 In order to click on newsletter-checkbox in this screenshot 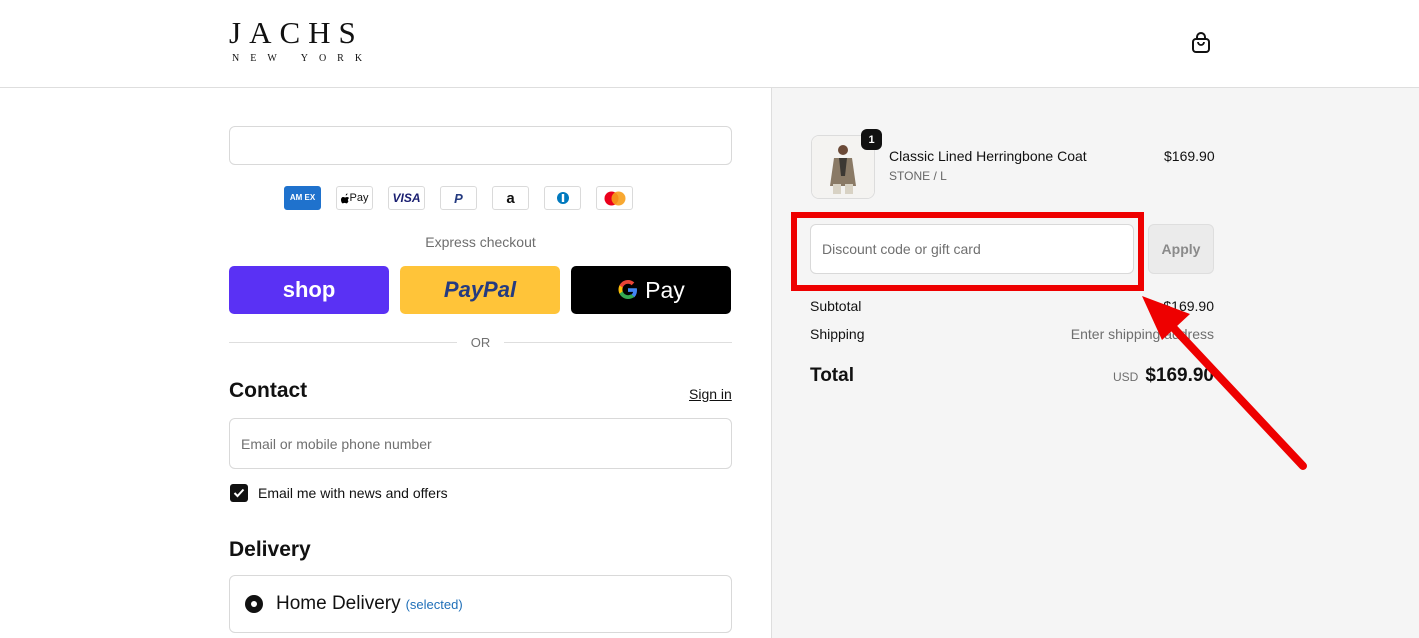, I will do `click(239, 493)`.